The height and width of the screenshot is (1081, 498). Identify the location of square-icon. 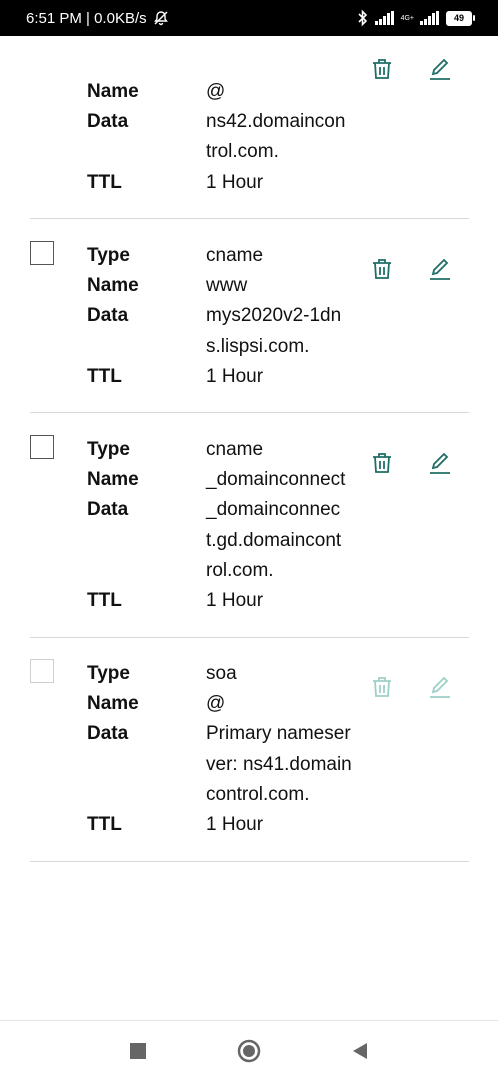
(138, 1051).